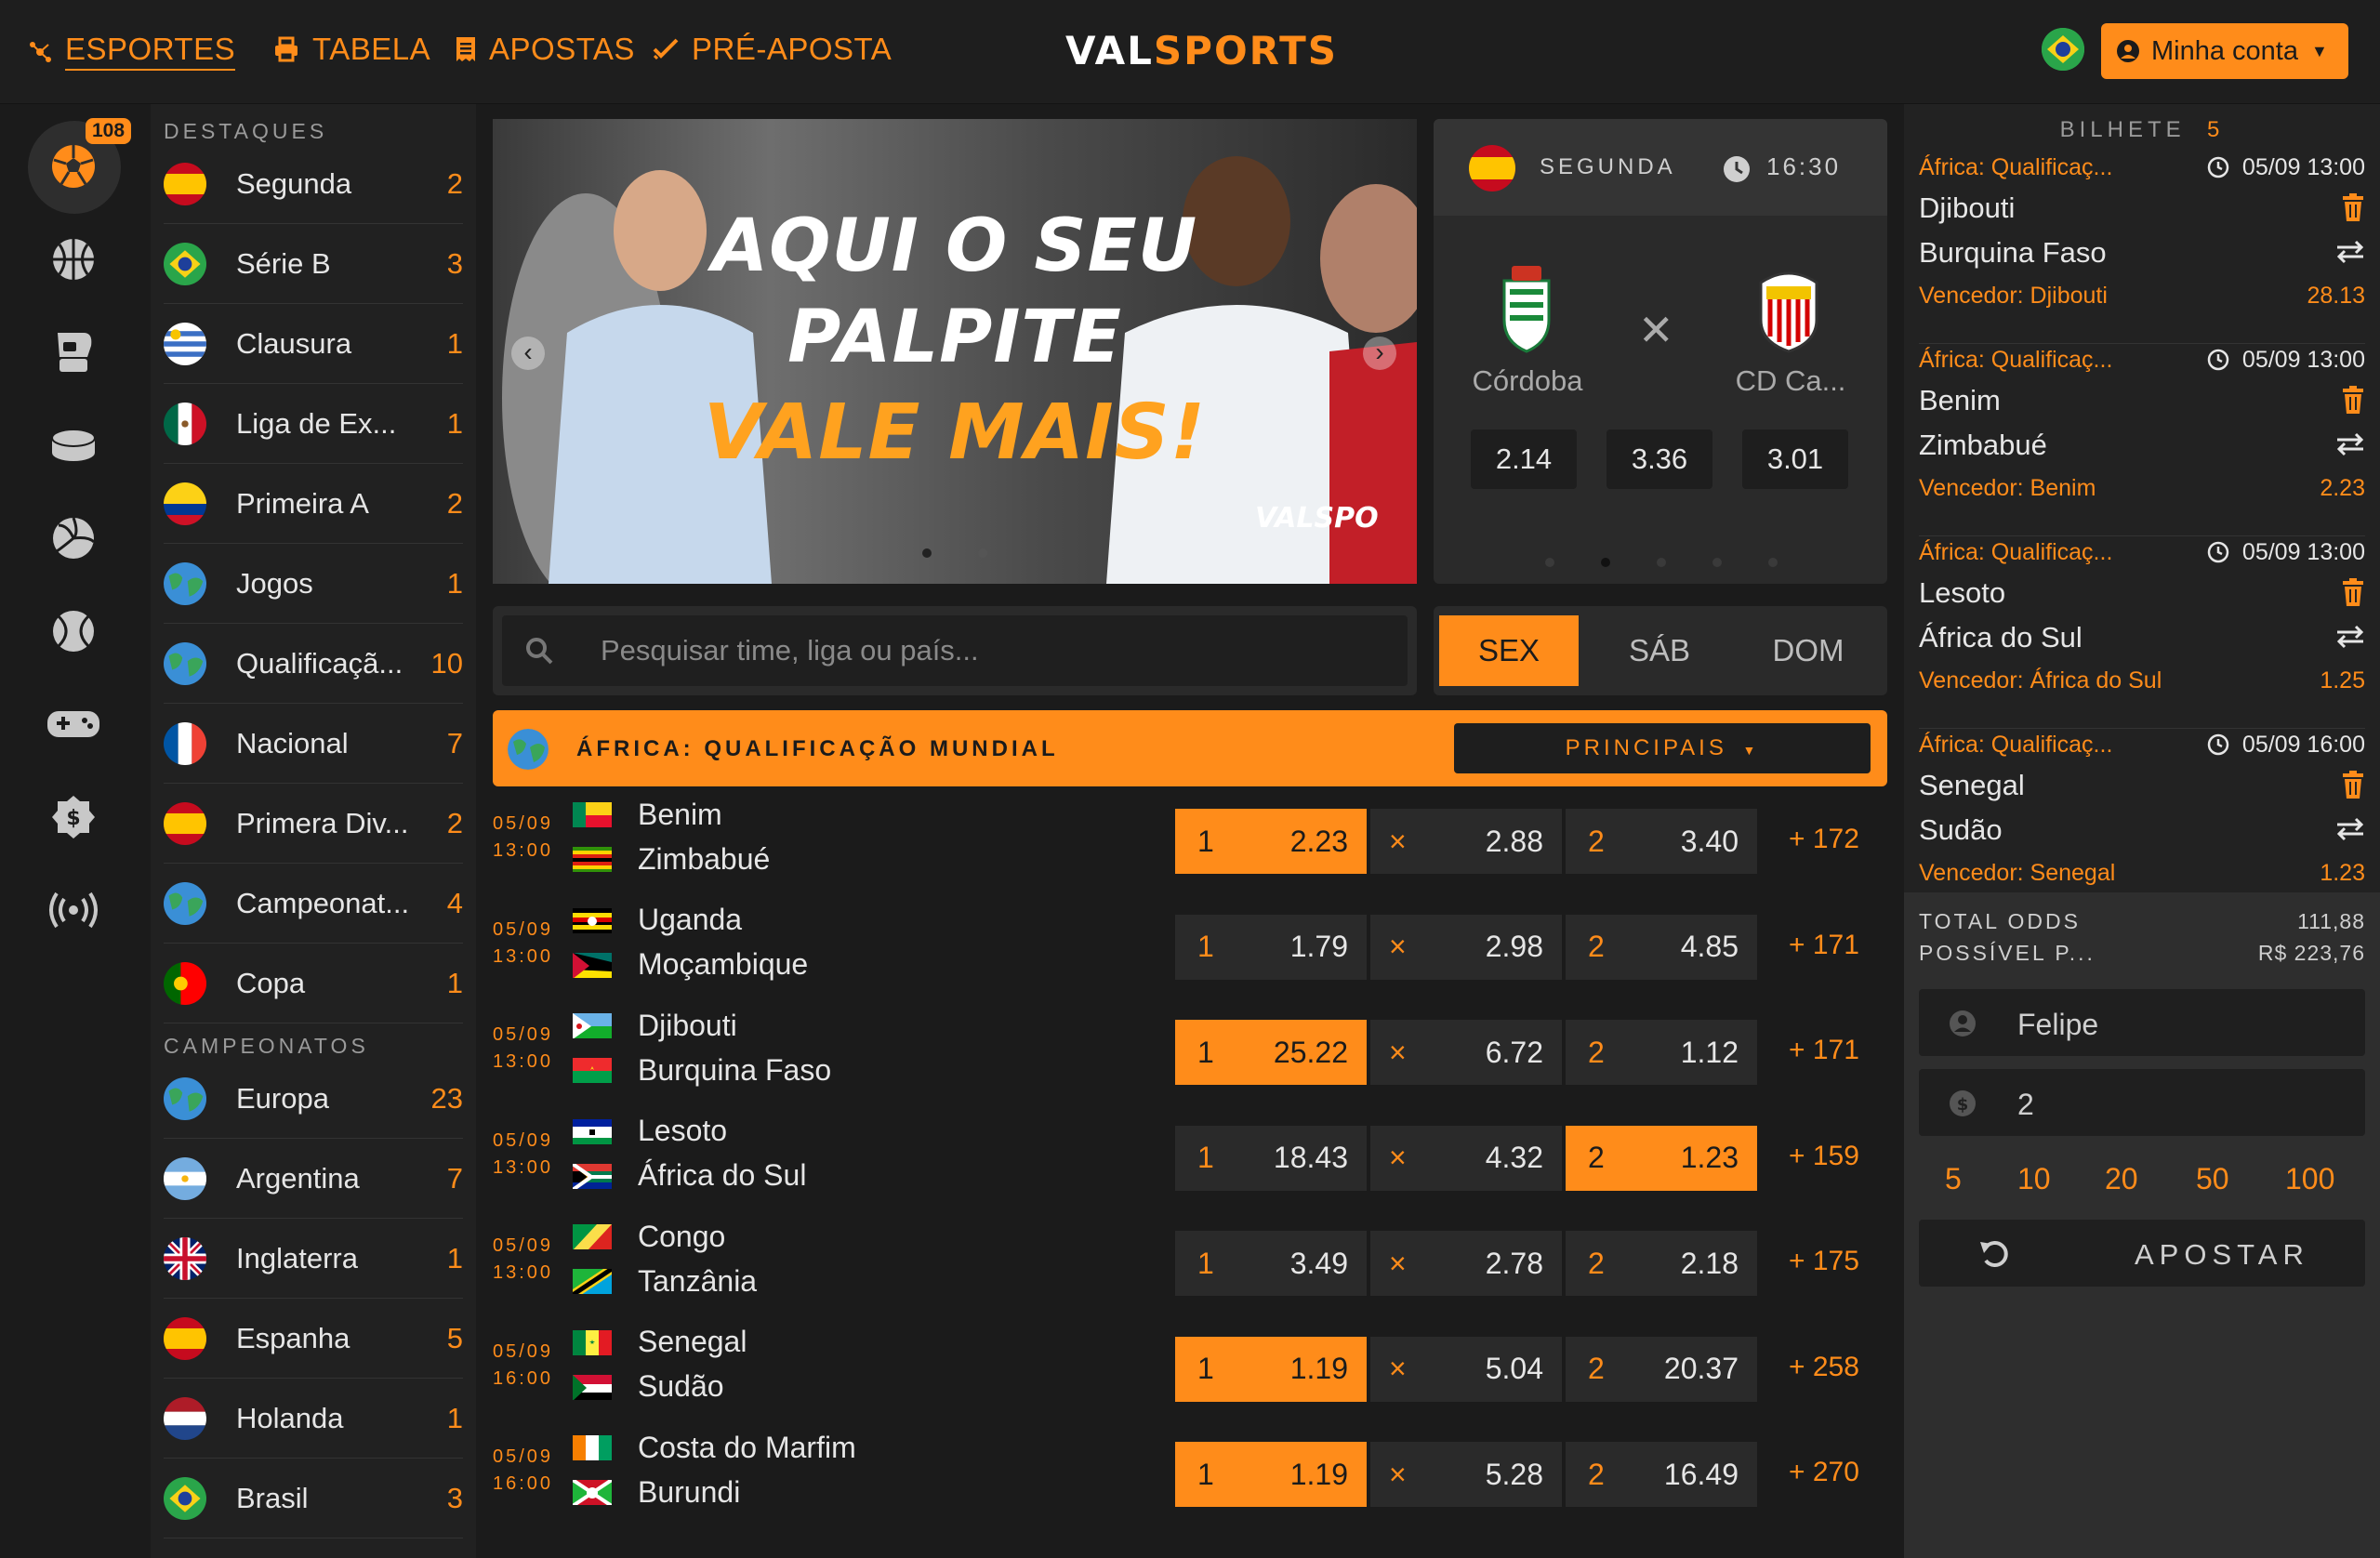  I want to click on odd-draw-button: × 2.78, so click(1466, 1263).